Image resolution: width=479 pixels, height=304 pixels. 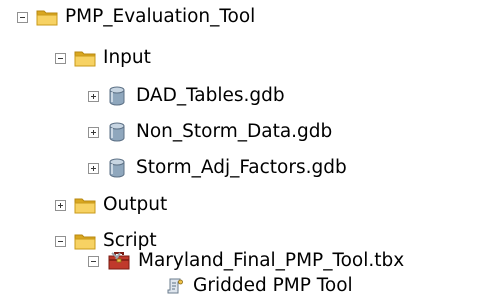 I want to click on tree-item-label: Non_Storm_Data.gdb, so click(x=234, y=131).